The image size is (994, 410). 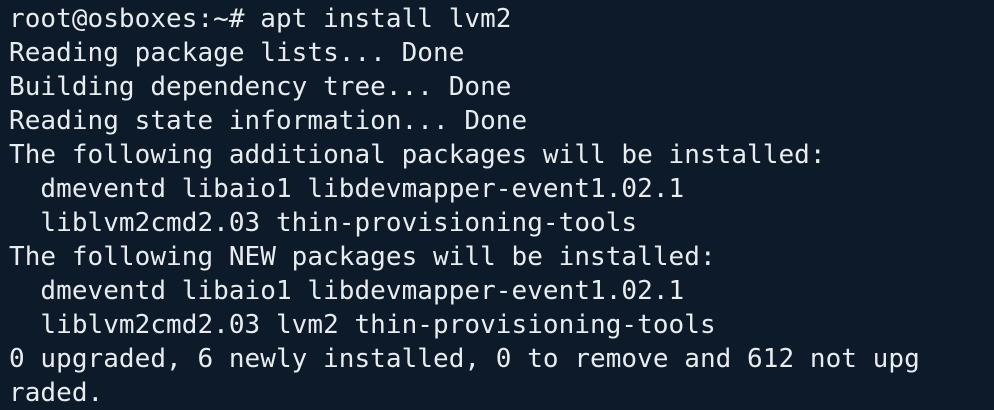 What do you see at coordinates (260, 87) in the screenshot?
I see `terminal-output-line: Building dependency tree... Done` at bounding box center [260, 87].